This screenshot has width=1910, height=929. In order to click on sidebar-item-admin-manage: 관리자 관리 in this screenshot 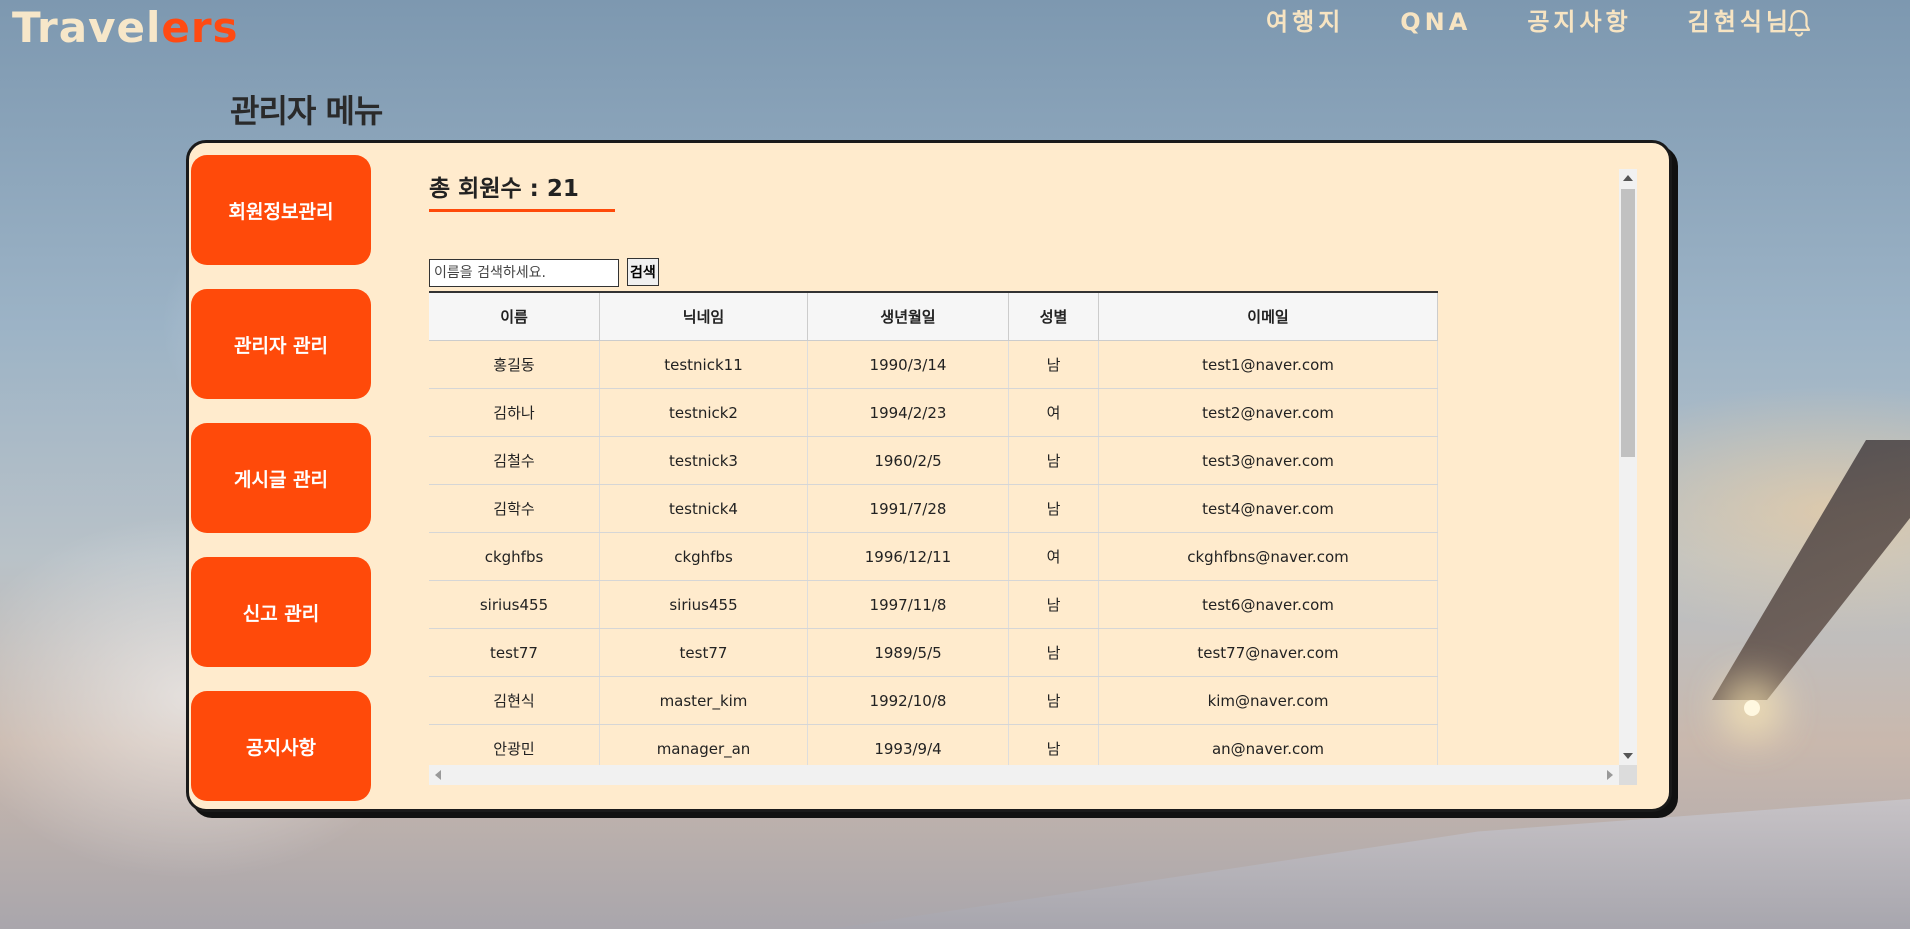, I will do `click(281, 344)`.